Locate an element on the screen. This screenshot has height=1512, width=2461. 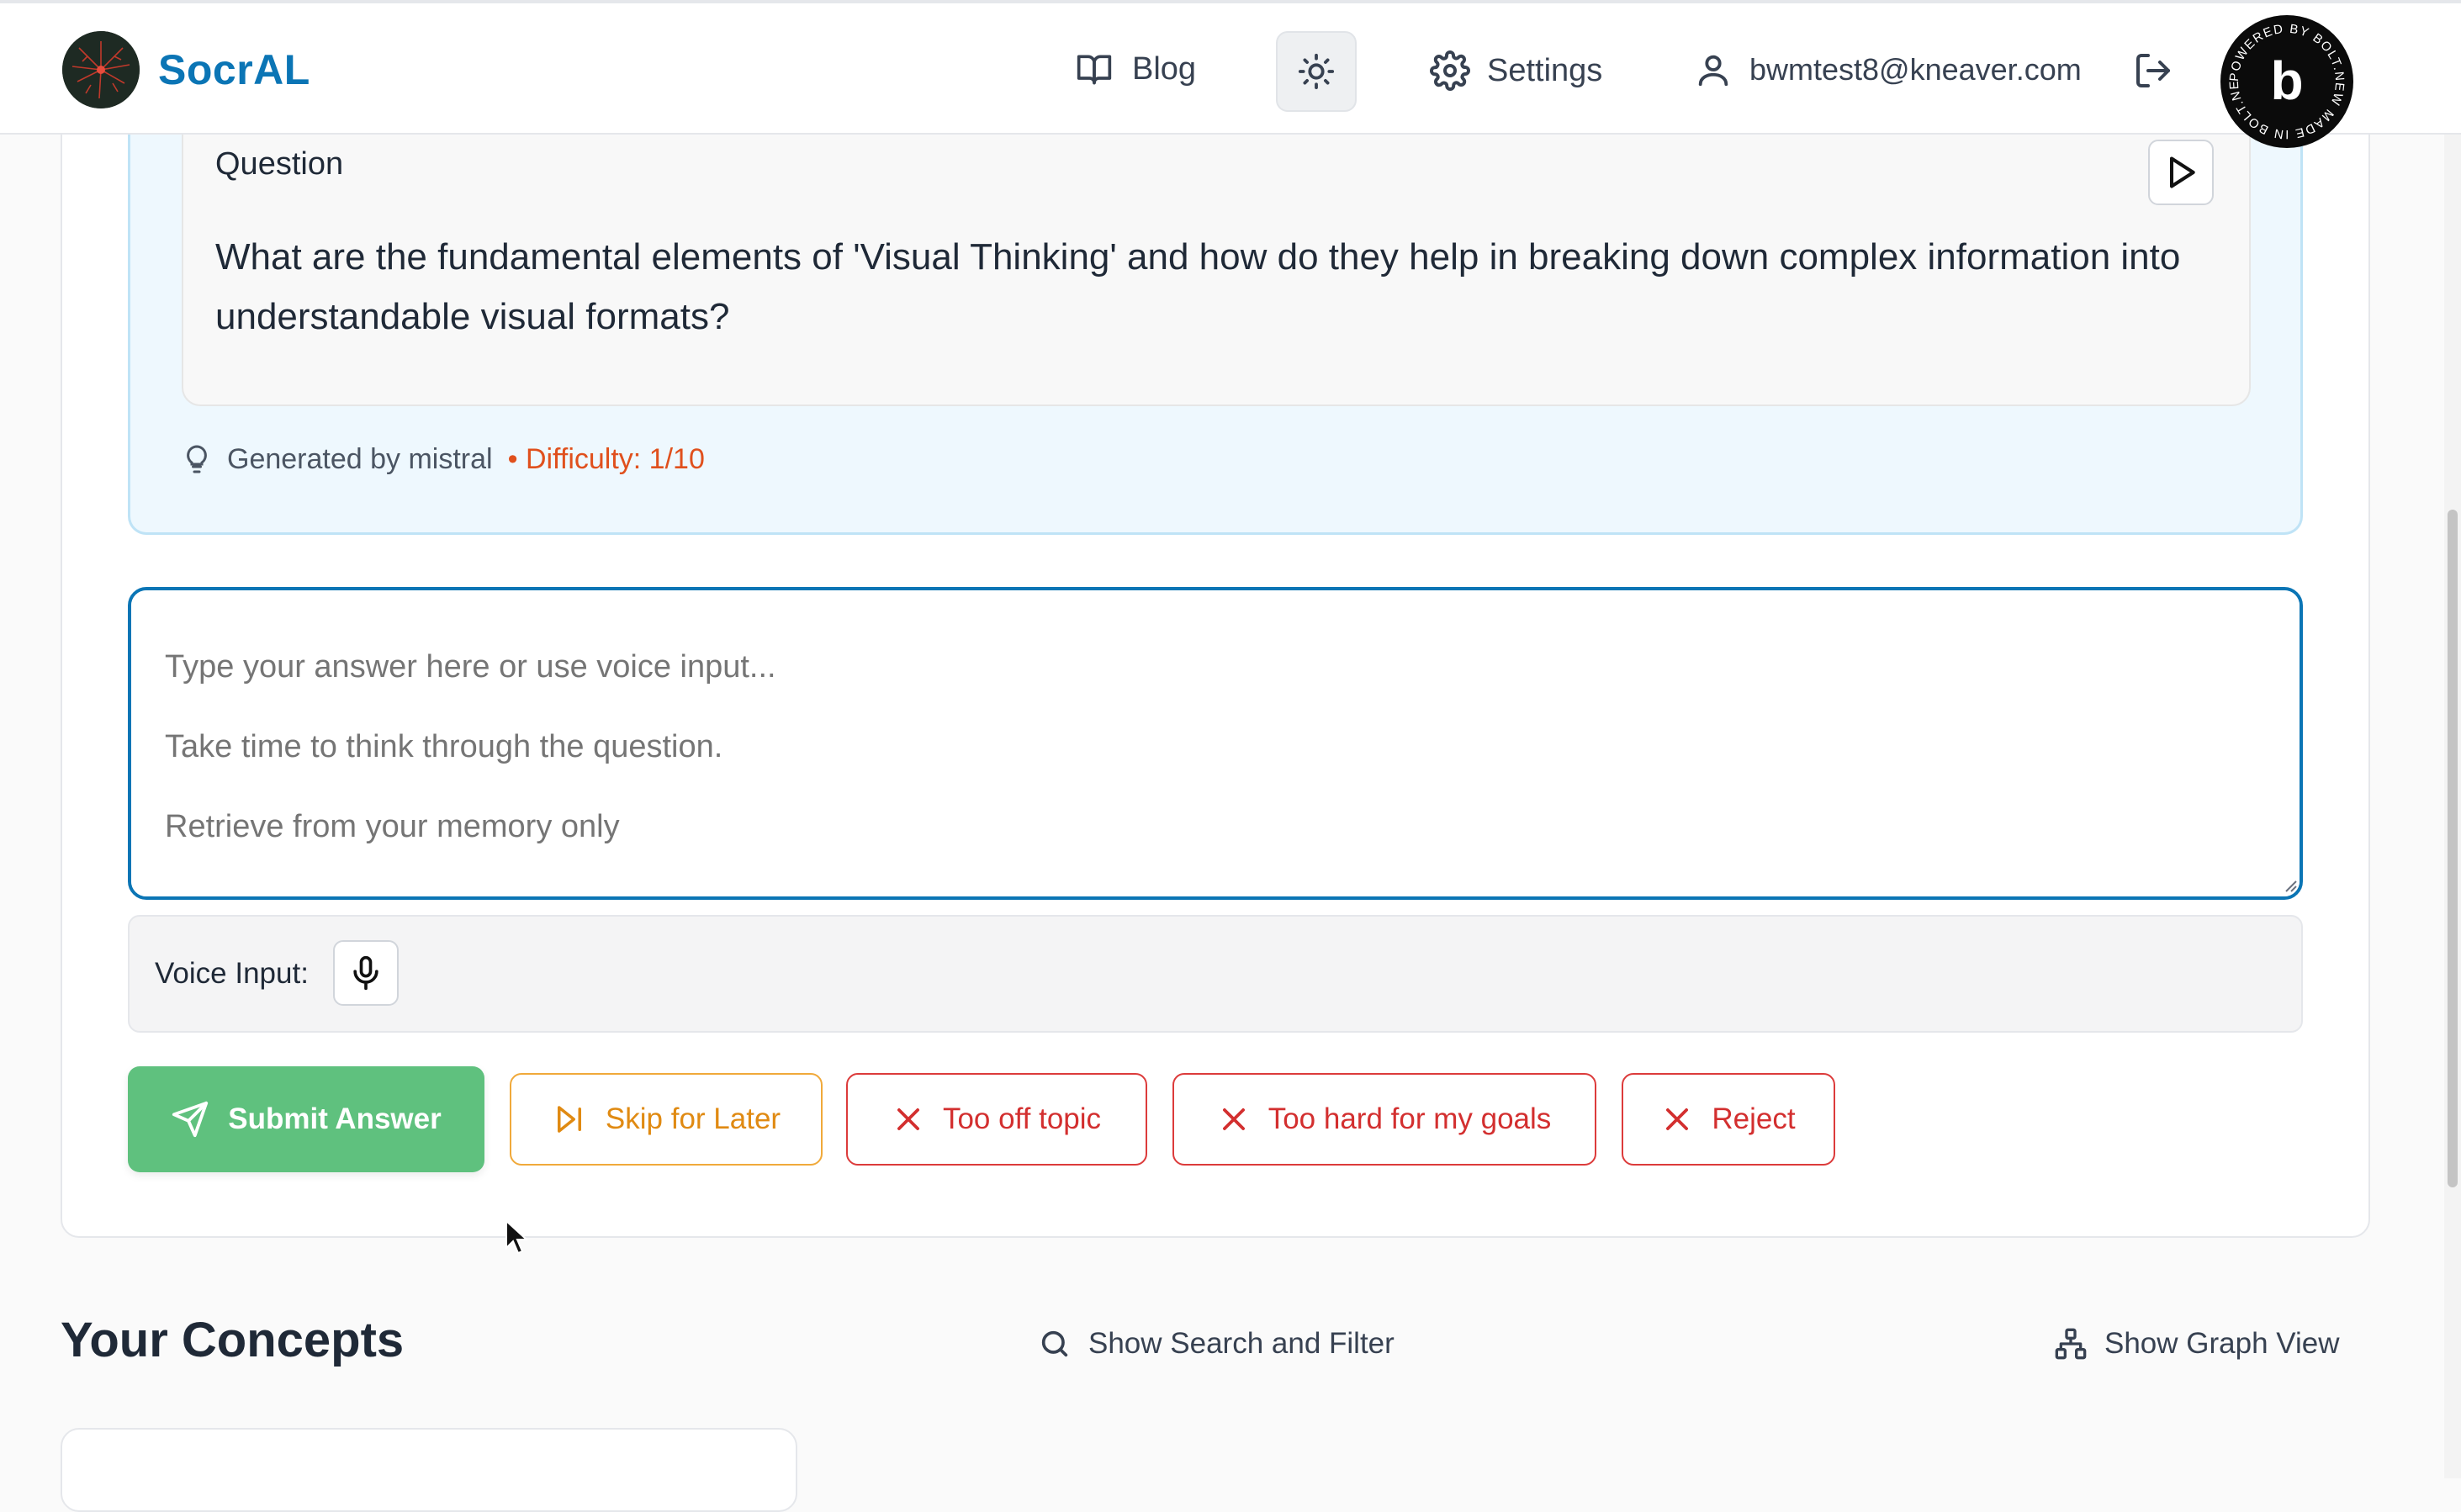
show-graph-view-label: Show Graph View is located at coordinates (2222, 1343).